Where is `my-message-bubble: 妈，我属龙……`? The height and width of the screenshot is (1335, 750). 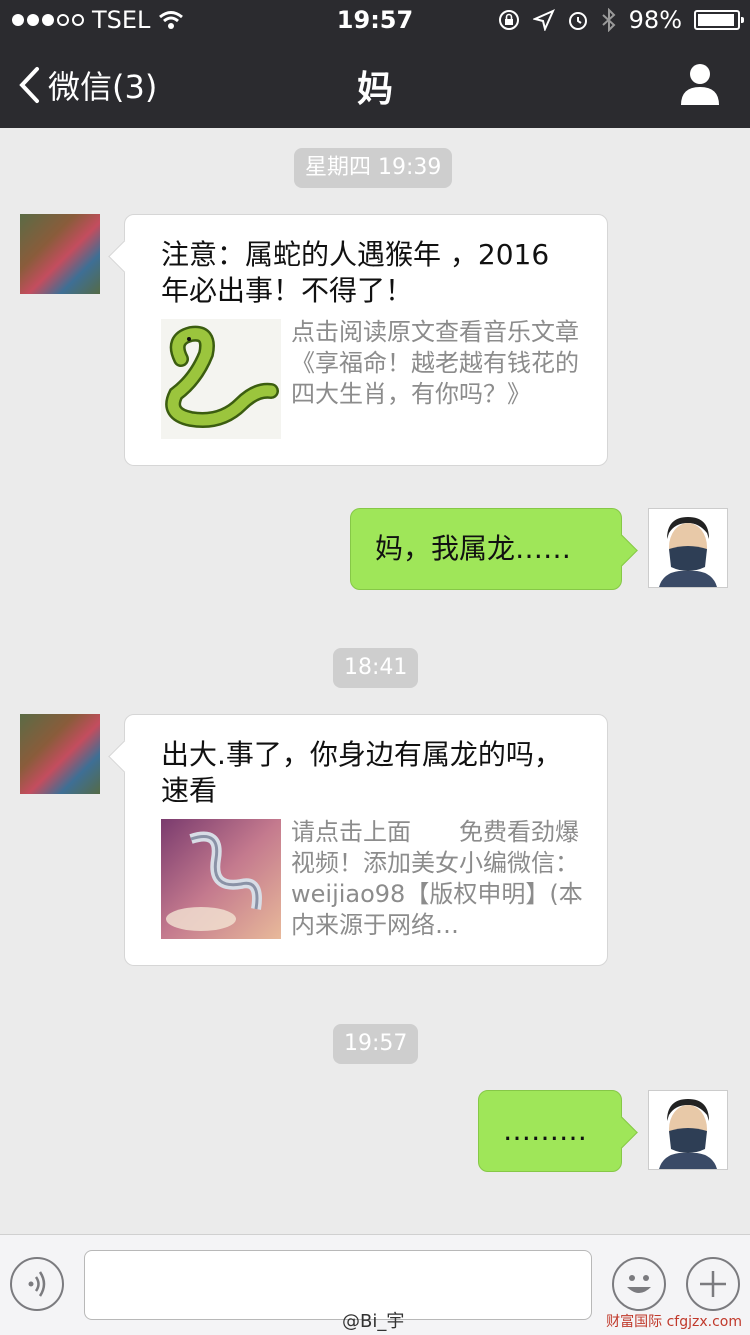
my-message-bubble: 妈，我属龙…… is located at coordinates (494, 549).